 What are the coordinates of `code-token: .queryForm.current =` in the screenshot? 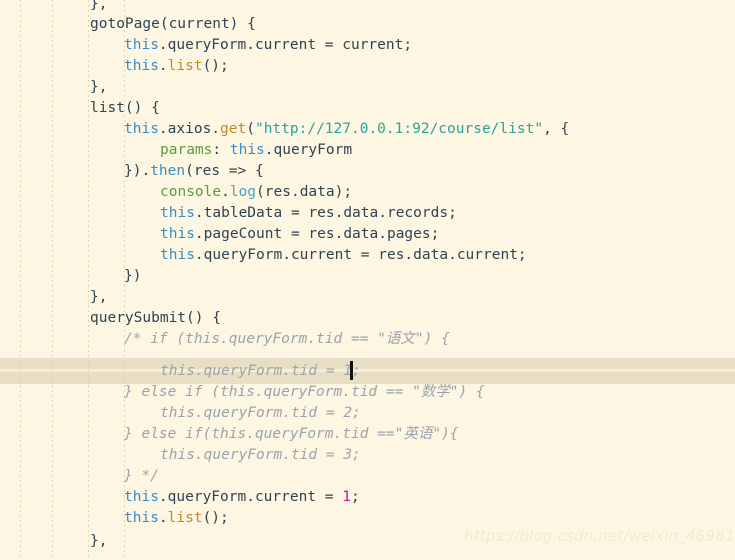 It's located at (250, 497).